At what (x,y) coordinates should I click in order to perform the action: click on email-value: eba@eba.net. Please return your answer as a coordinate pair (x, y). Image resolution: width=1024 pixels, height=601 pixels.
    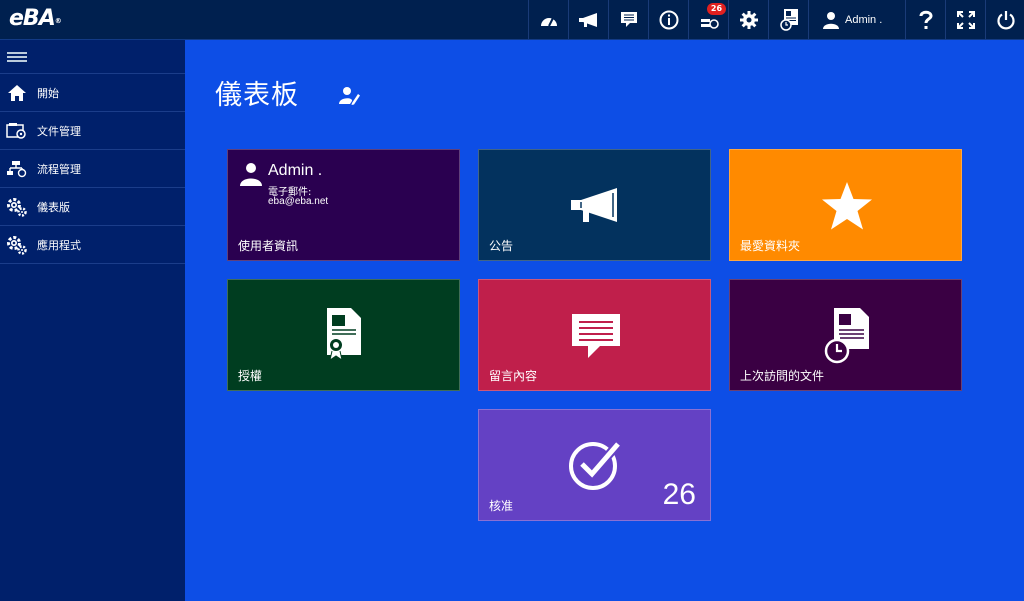
    Looking at the image, I should click on (298, 201).